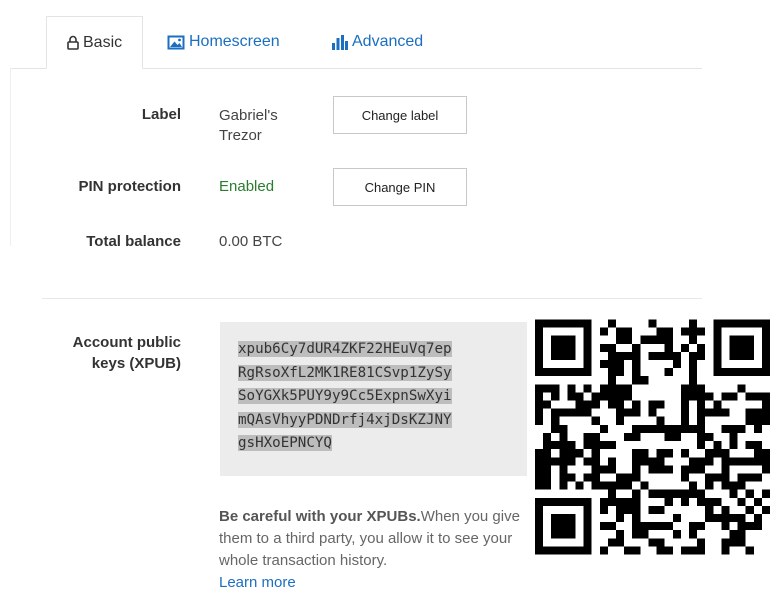  What do you see at coordinates (285, 443) in the screenshot?
I see `xpub-line: gsHXoEPNCYQ` at bounding box center [285, 443].